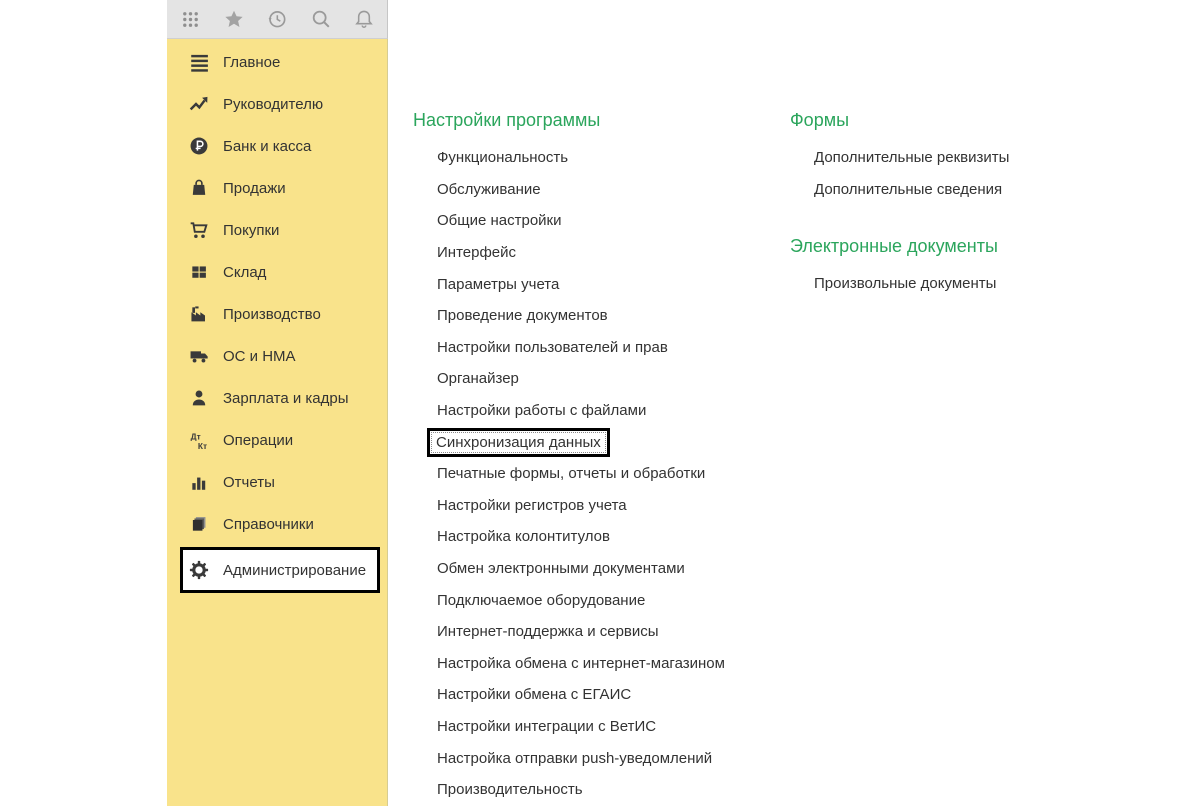 Image resolution: width=1200 pixels, height=806 pixels. What do you see at coordinates (199, 272) in the screenshot?
I see `grid-icon` at bounding box center [199, 272].